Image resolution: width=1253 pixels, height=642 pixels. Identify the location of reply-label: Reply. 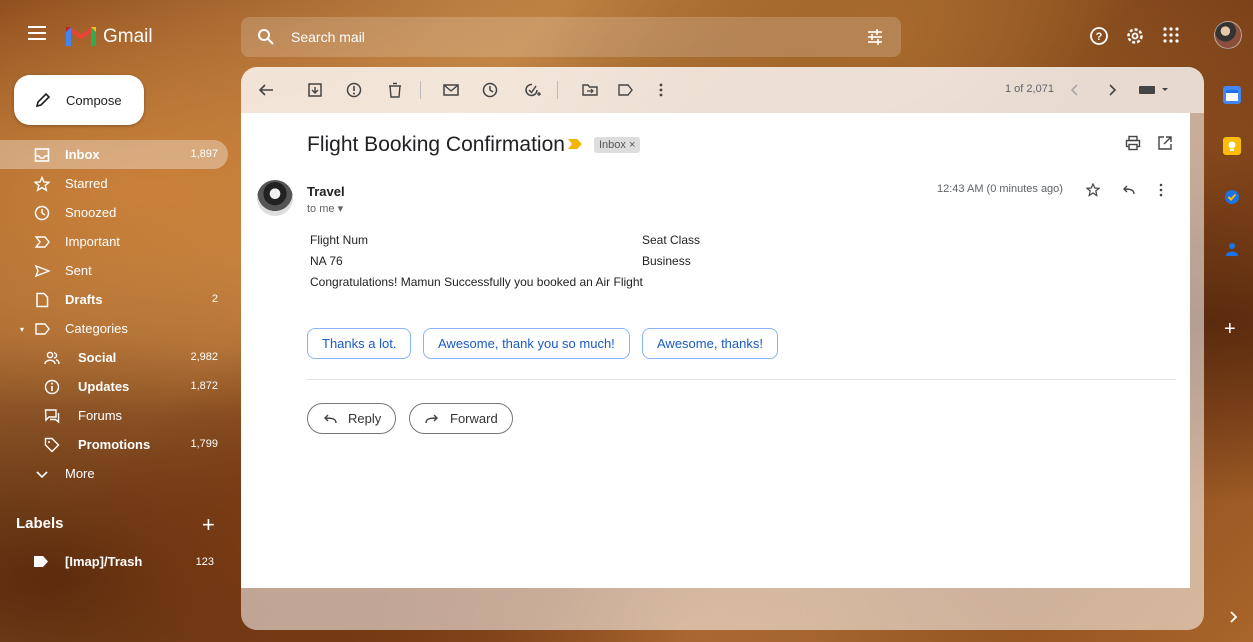
(365, 418).